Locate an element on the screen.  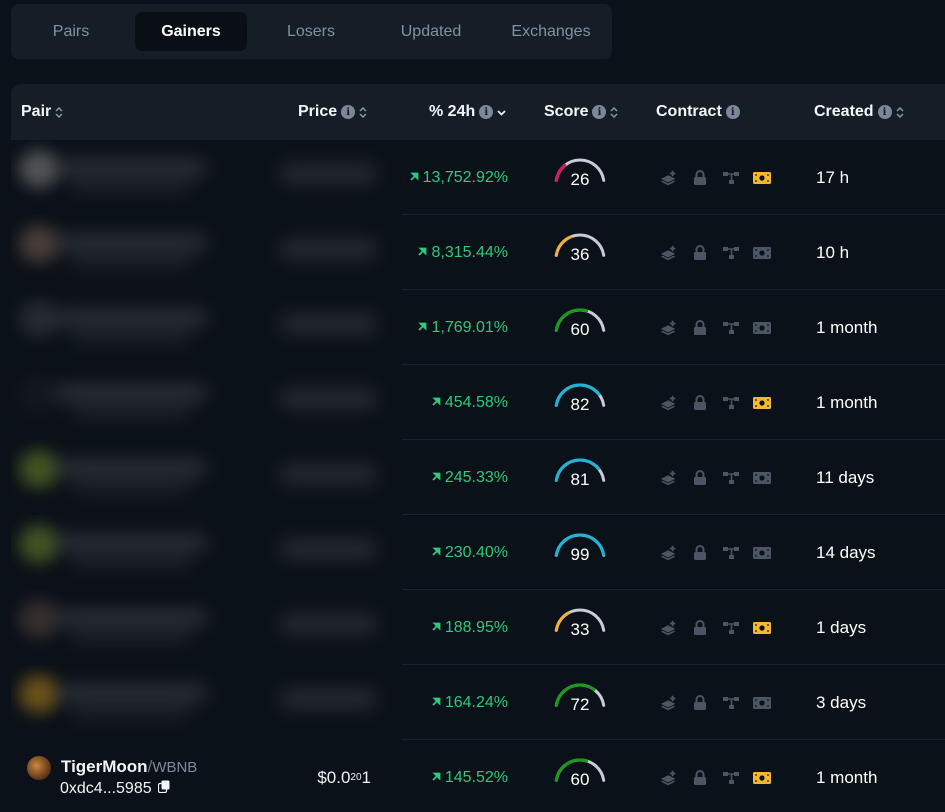
change-24h: 1,769.01% is located at coordinates (463, 327).